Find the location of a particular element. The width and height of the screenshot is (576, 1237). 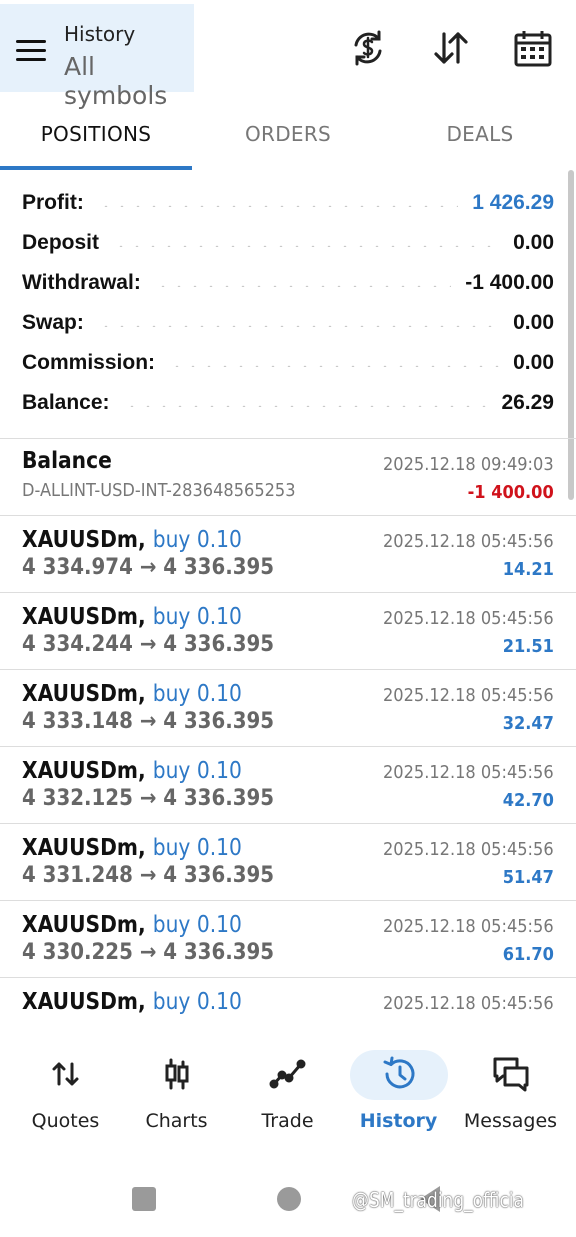

summary-value: -1 400.00 is located at coordinates (509, 282).